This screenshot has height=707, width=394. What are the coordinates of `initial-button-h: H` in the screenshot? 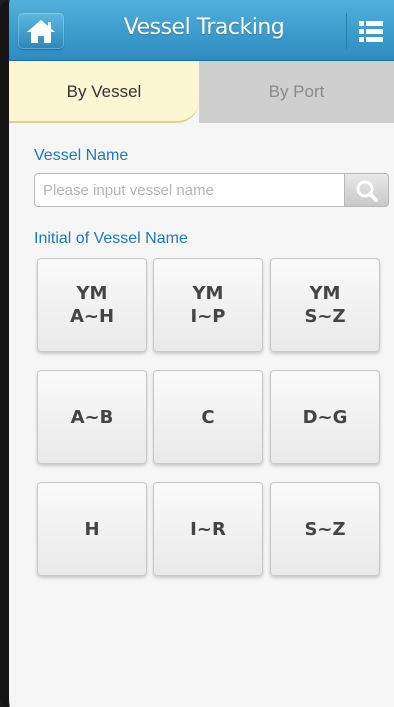 It's located at (92, 529).